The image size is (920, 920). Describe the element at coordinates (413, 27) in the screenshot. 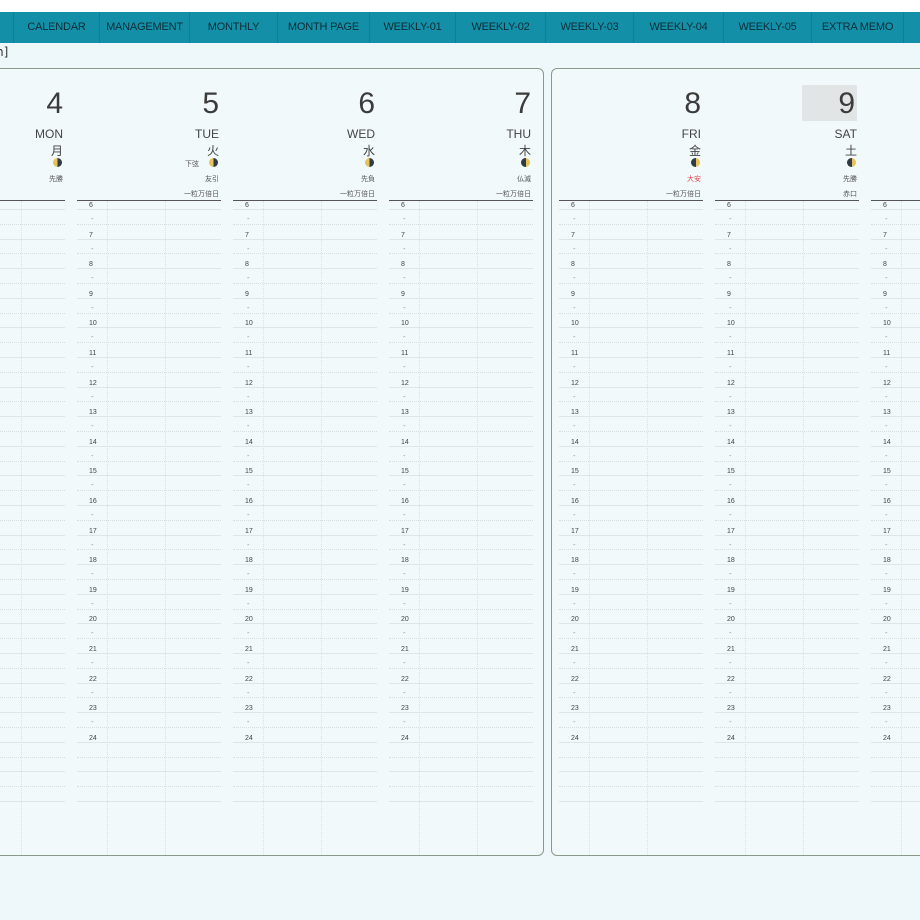

I see `tab-weekly-01: WEEKLY-01` at that location.